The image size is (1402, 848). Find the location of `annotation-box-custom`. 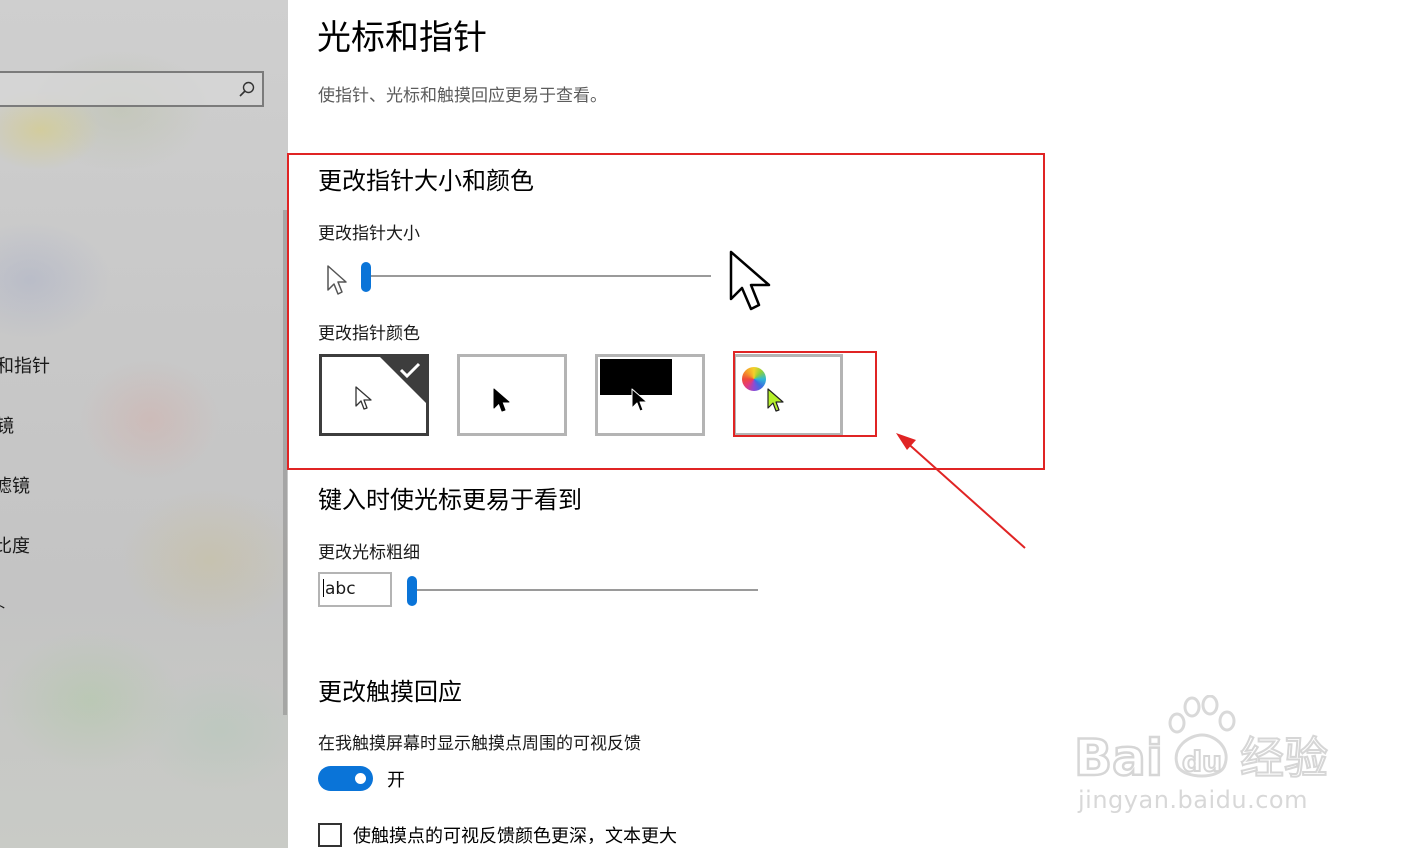

annotation-box-custom is located at coordinates (805, 394).